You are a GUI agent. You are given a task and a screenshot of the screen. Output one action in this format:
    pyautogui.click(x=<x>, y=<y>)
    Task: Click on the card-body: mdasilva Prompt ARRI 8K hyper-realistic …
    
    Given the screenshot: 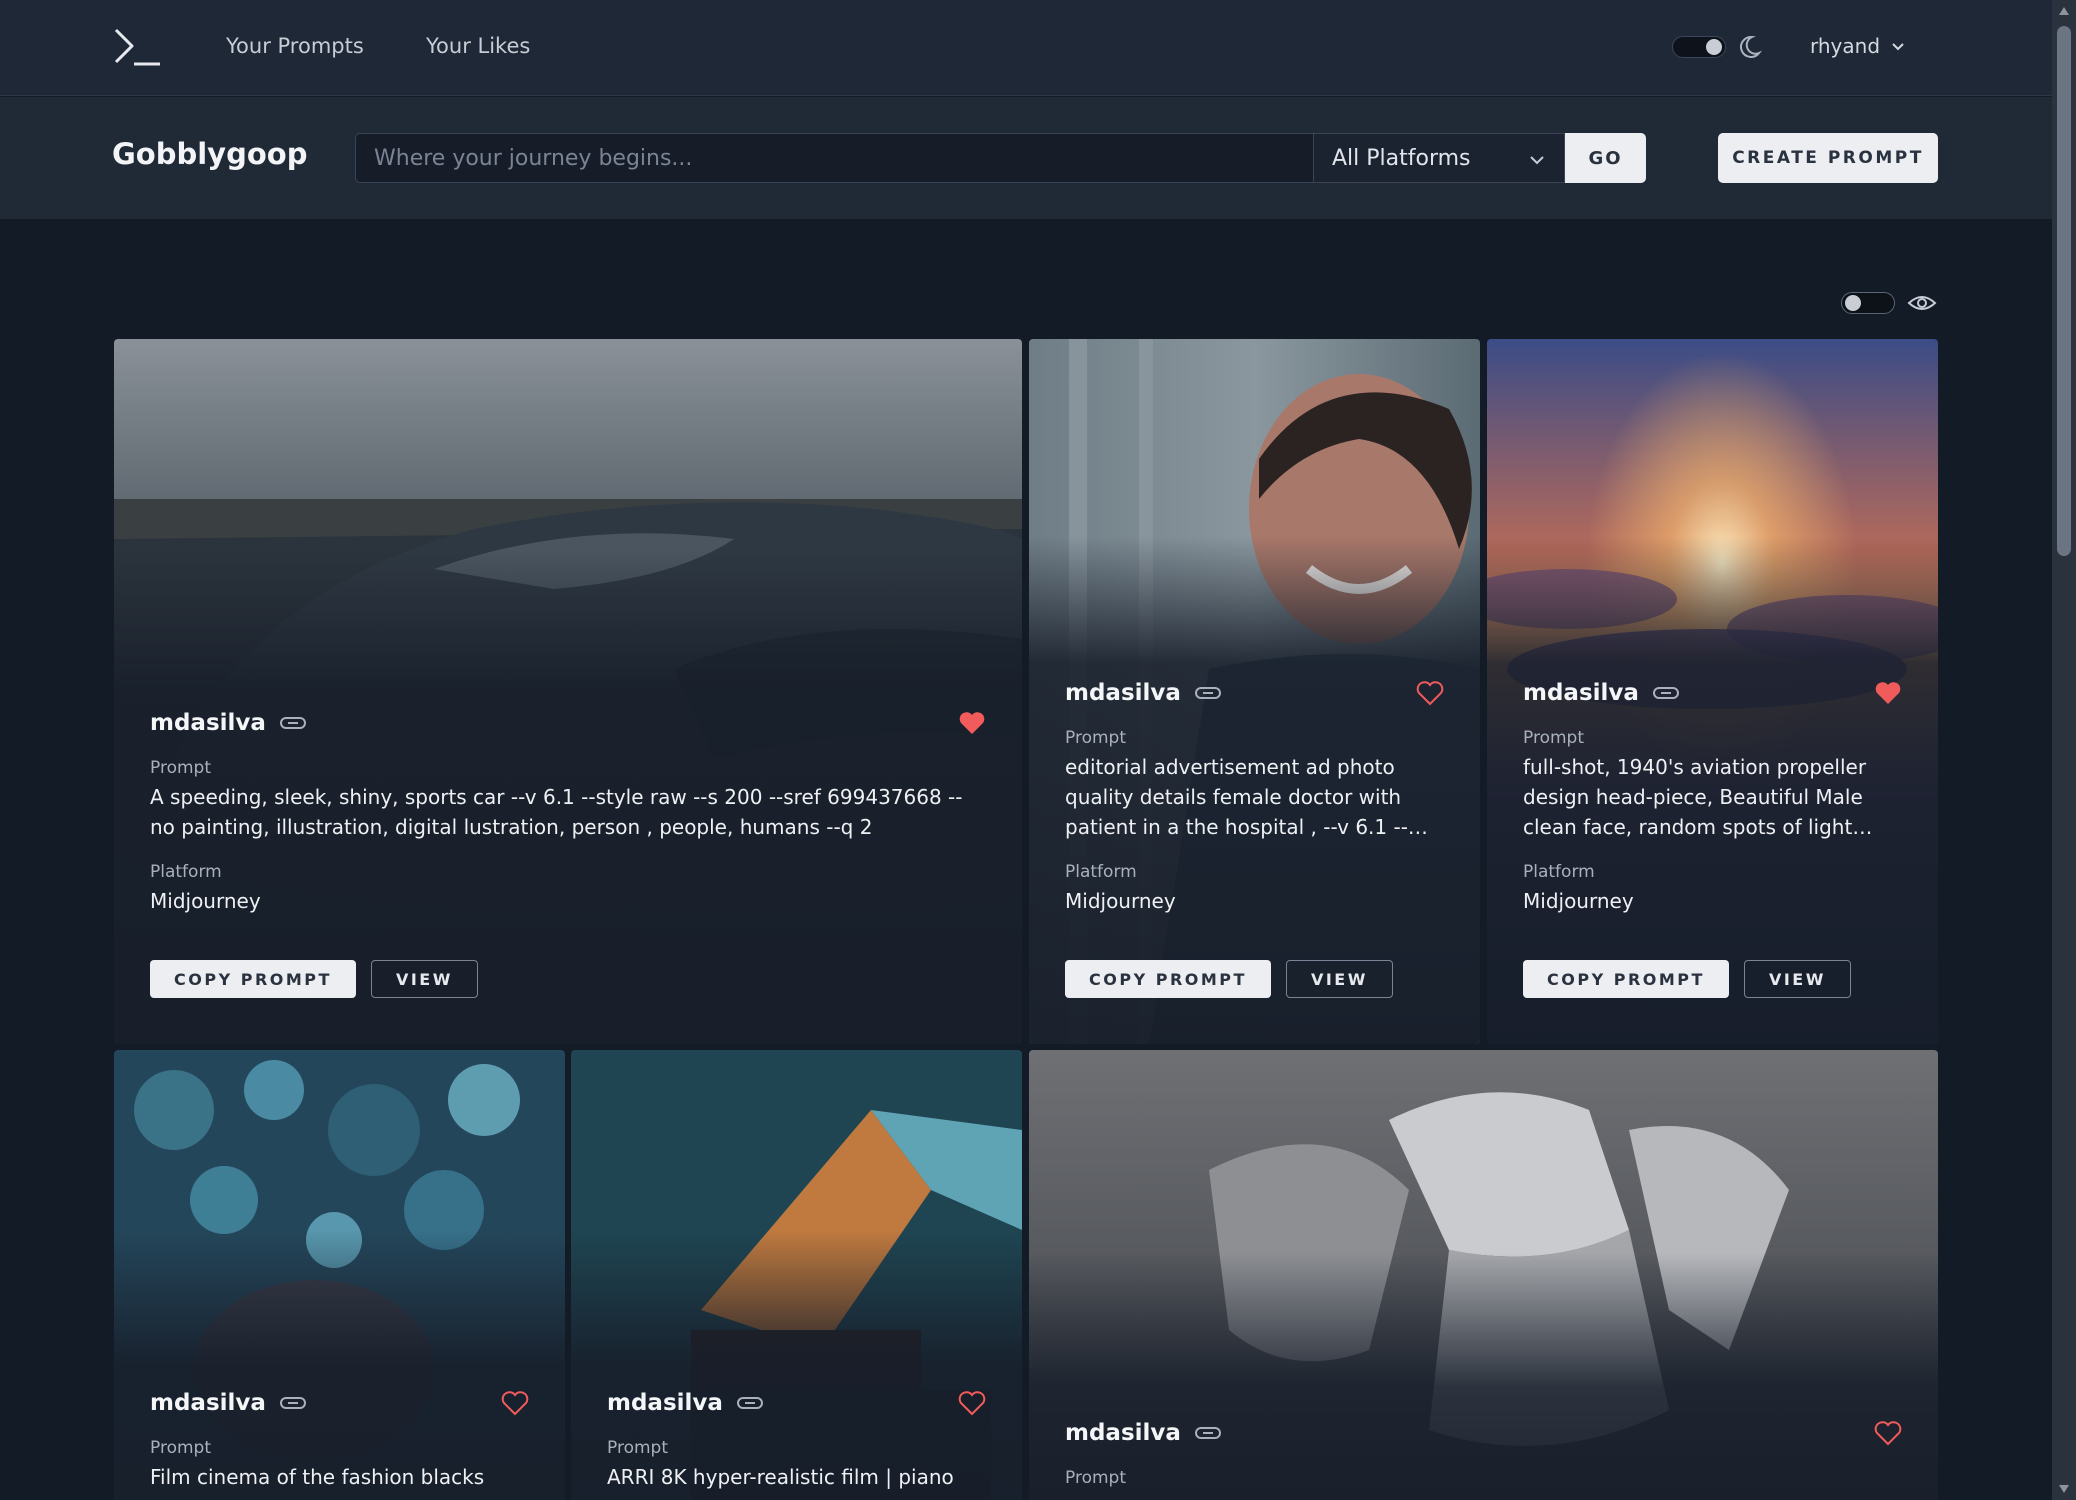 What is the action you would take?
    pyautogui.click(x=796, y=1439)
    